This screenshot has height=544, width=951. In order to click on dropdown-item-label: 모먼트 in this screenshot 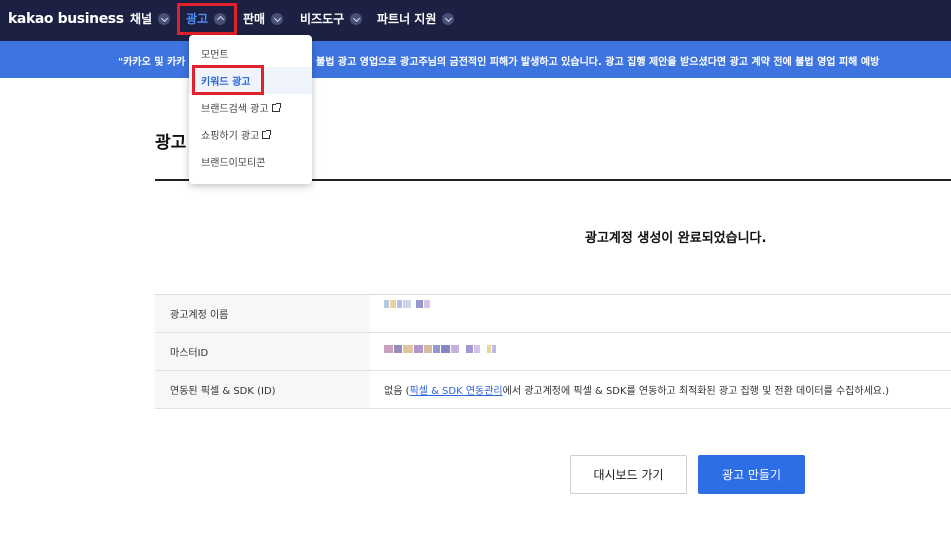, I will do `click(215, 55)`.